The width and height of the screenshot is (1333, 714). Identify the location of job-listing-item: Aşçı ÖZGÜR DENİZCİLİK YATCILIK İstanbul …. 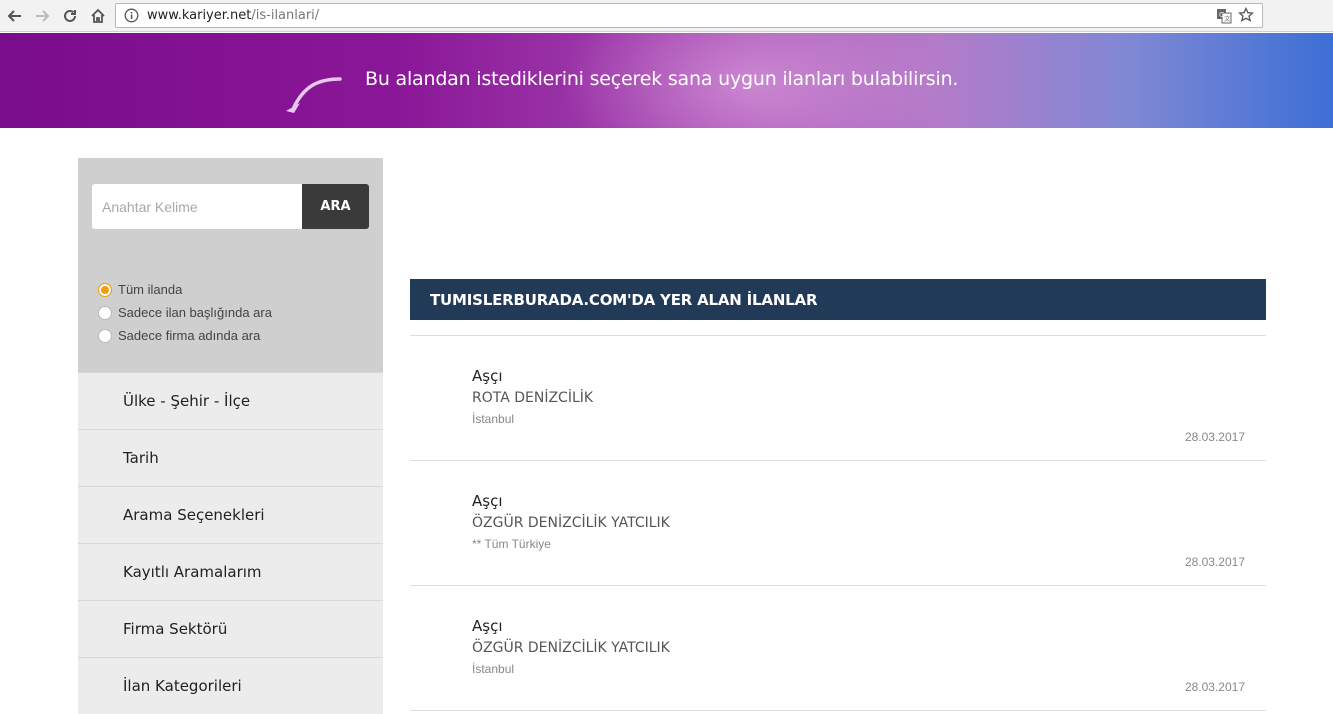
(838, 648).